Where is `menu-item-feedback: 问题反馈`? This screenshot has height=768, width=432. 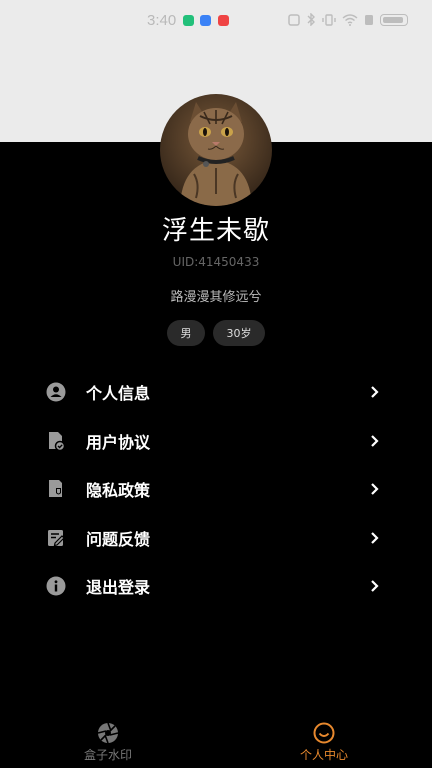 menu-item-feedback: 问题反馈 is located at coordinates (216, 538).